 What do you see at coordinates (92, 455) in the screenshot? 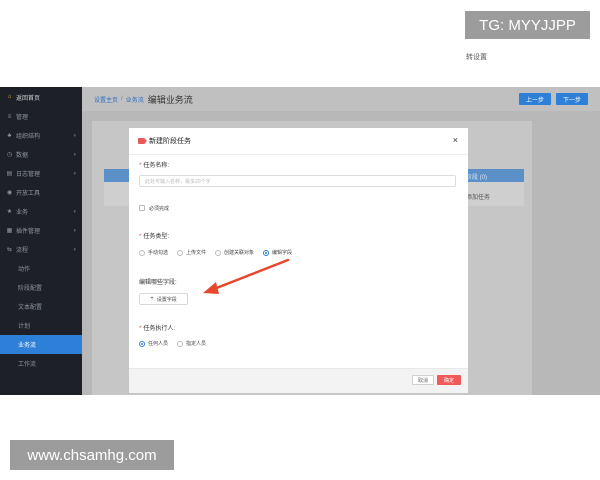
I see `website-watermark: www.chsamhg.com` at bounding box center [92, 455].